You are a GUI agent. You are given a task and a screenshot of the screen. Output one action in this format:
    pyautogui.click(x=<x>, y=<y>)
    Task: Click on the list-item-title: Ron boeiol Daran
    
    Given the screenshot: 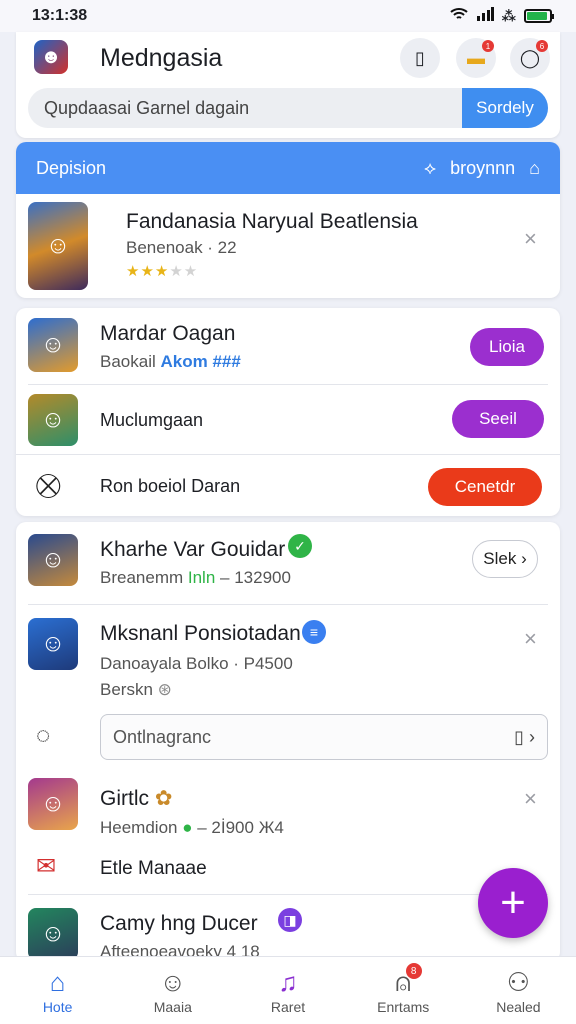 What is the action you would take?
    pyautogui.click(x=170, y=486)
    